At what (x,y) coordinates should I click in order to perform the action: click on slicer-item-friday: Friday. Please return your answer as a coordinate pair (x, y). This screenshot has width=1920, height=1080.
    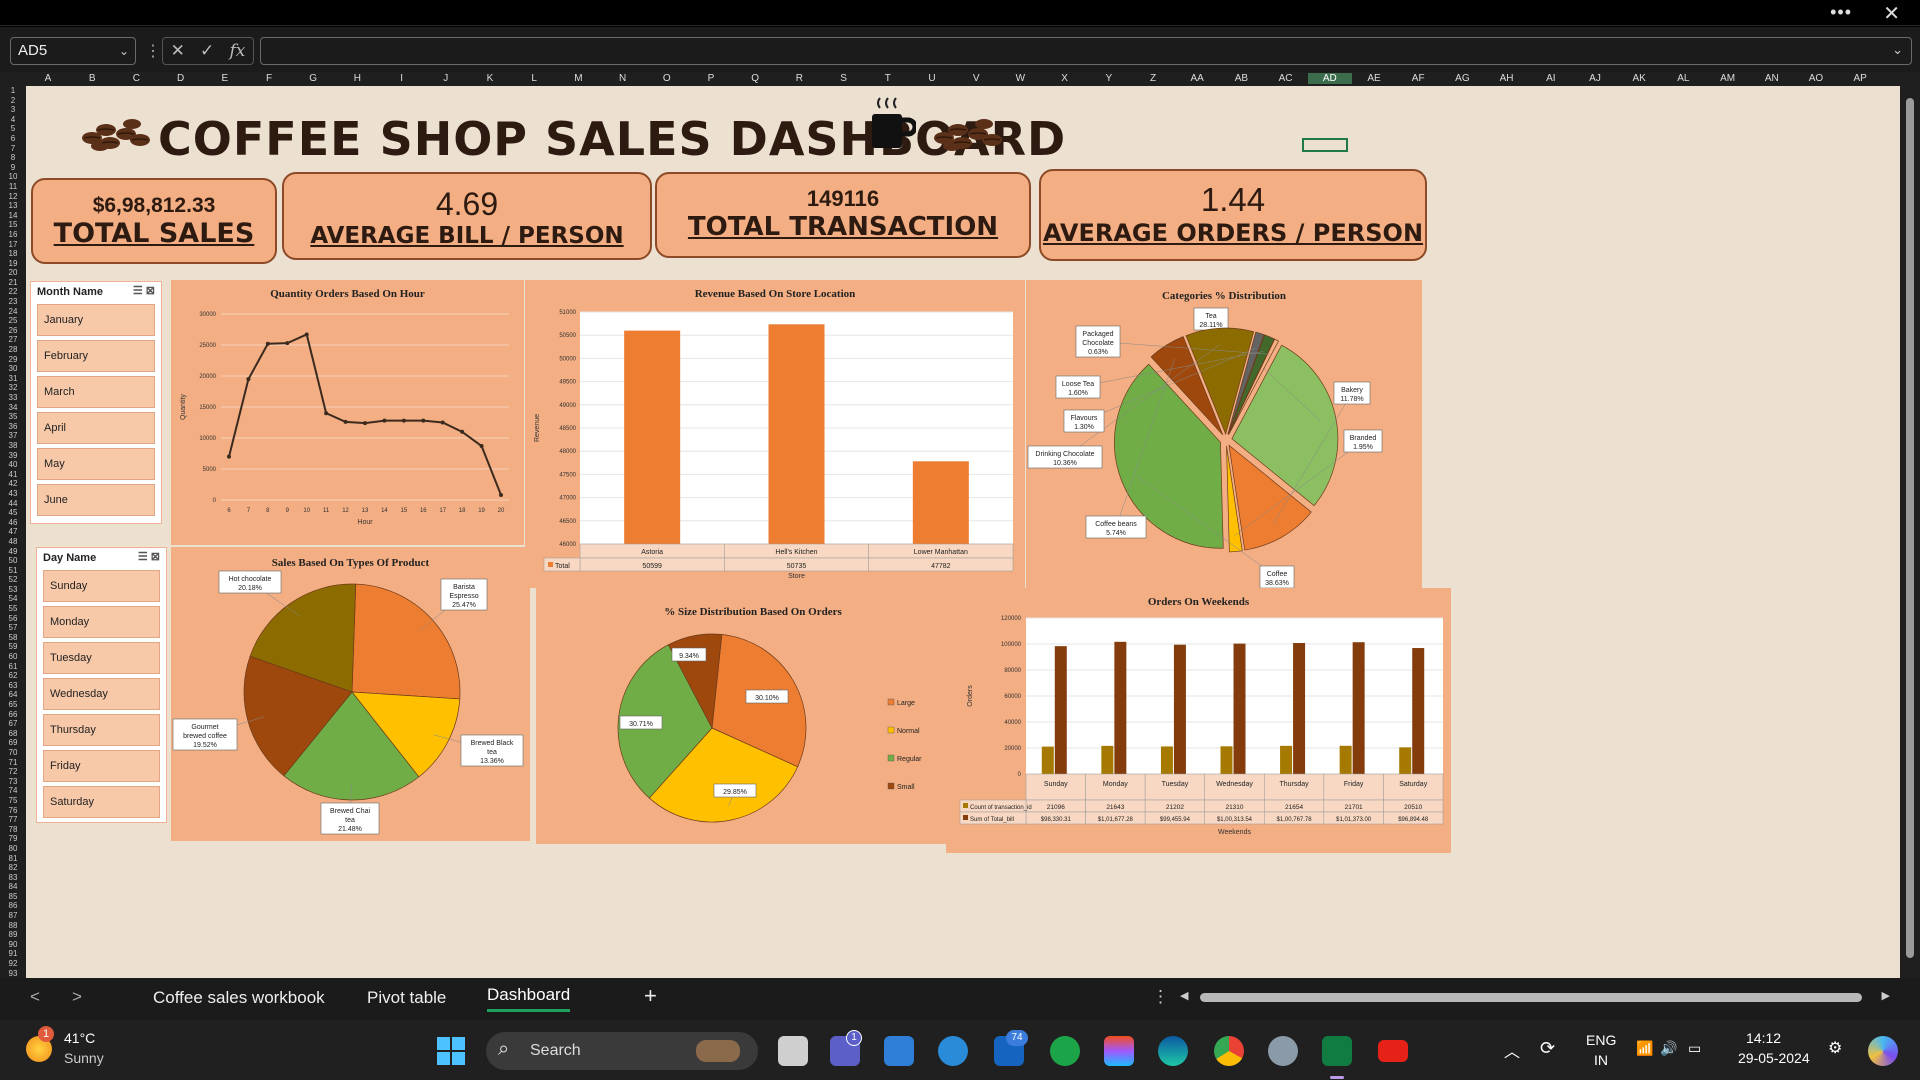
    Looking at the image, I should click on (101, 766).